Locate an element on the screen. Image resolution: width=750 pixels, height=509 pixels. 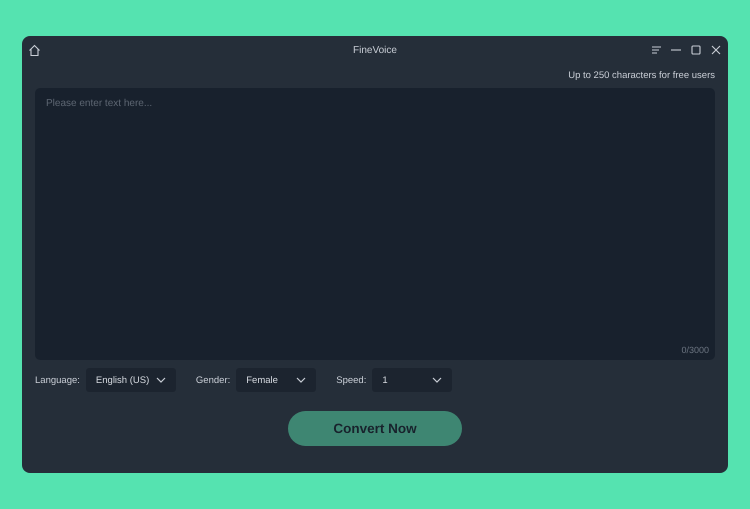
select-label: Speed: is located at coordinates (351, 380).